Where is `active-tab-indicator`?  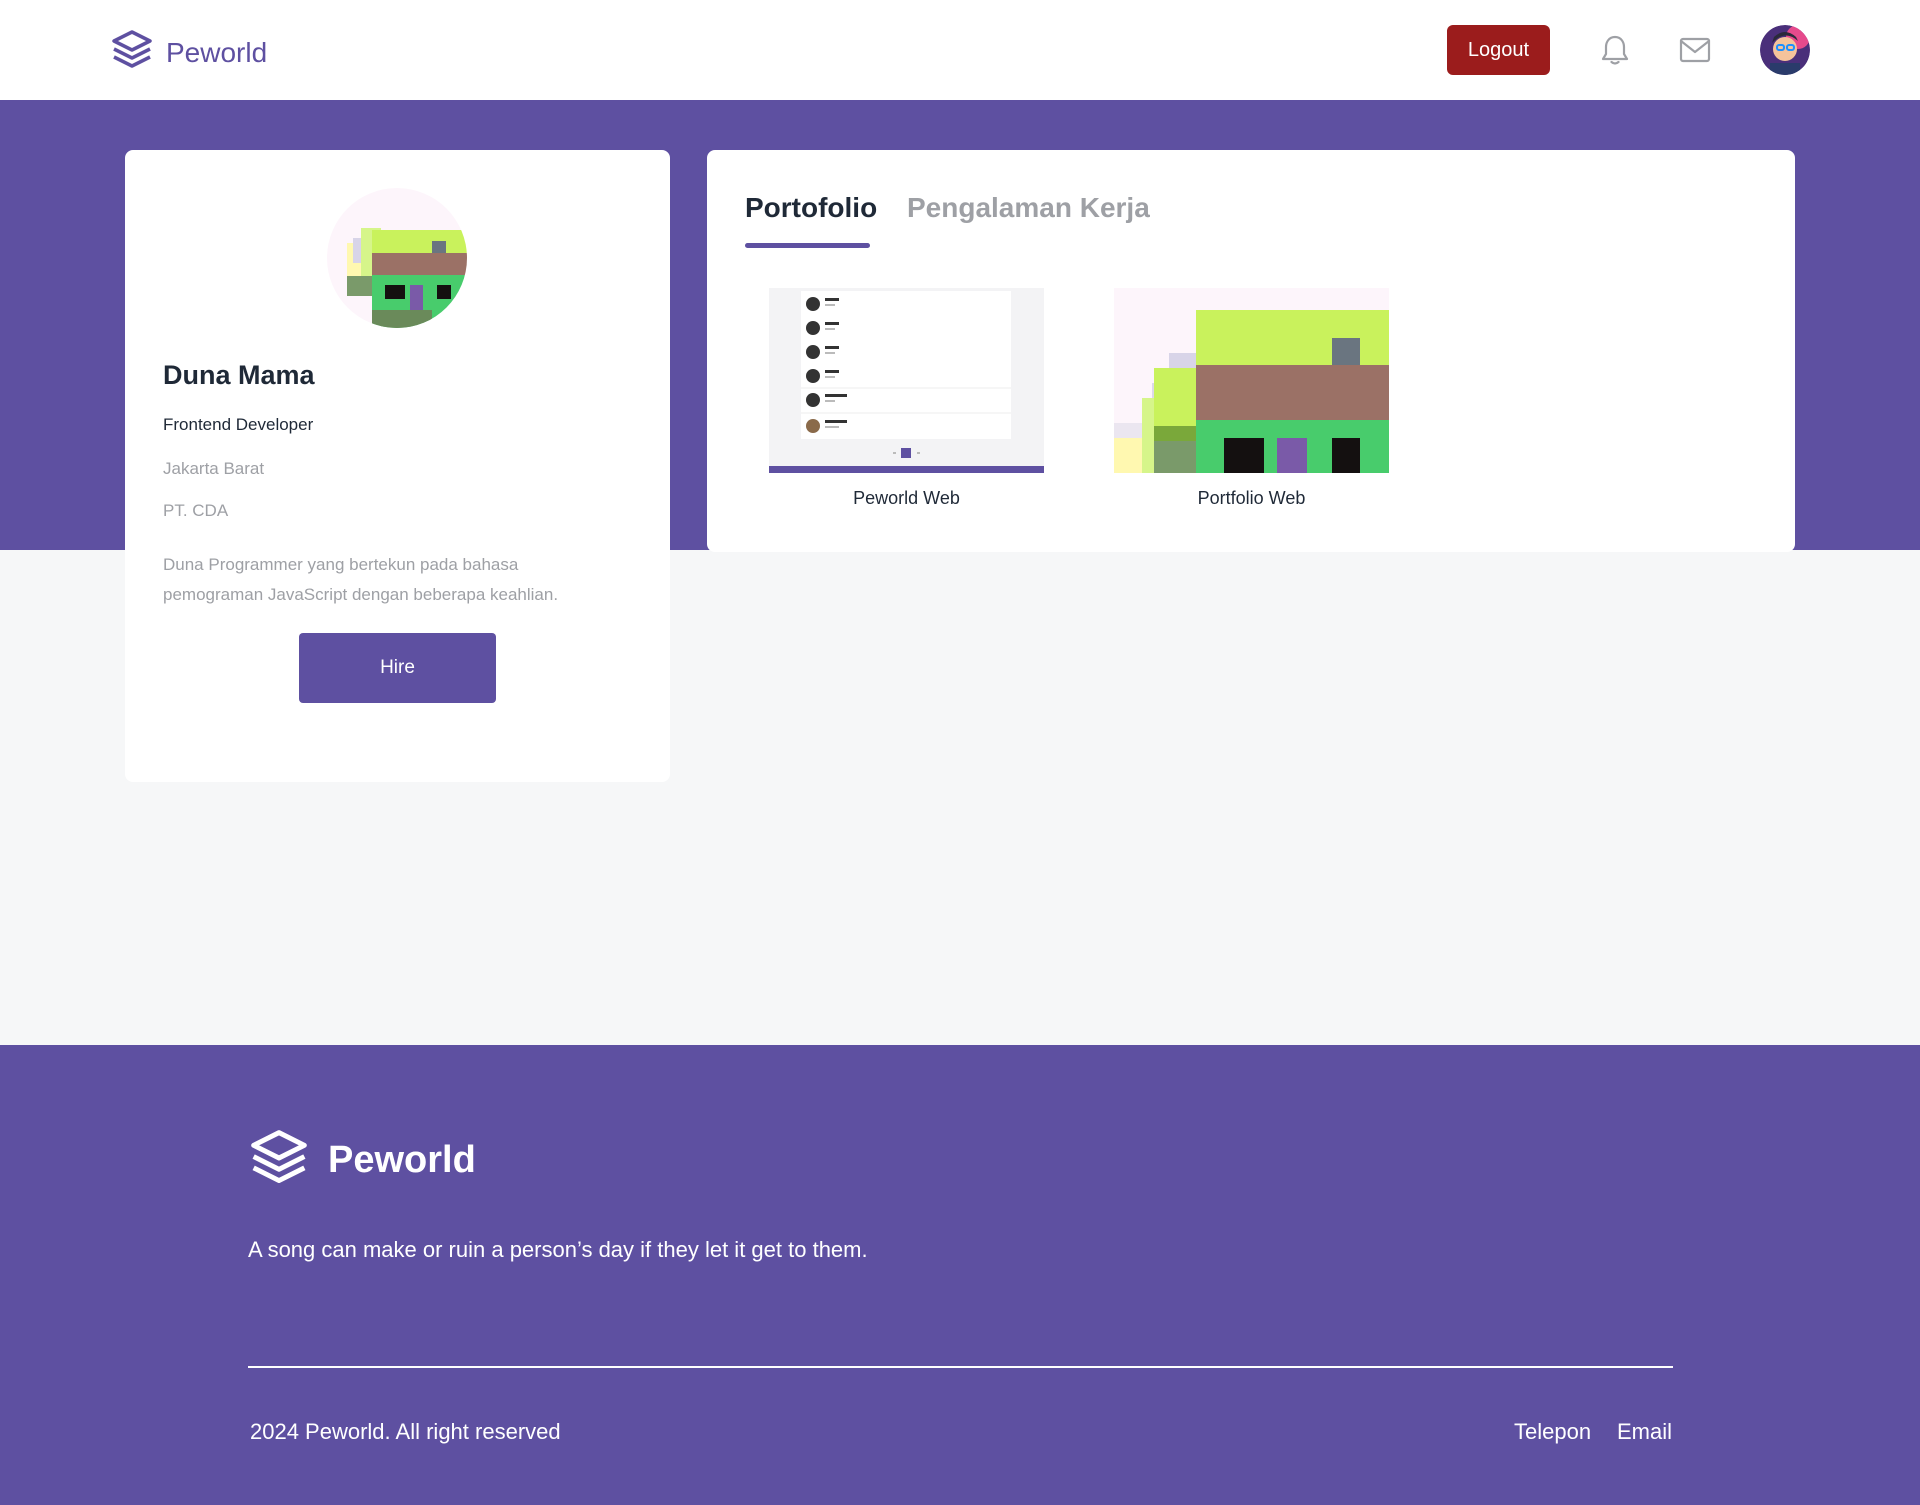
active-tab-indicator is located at coordinates (807, 245).